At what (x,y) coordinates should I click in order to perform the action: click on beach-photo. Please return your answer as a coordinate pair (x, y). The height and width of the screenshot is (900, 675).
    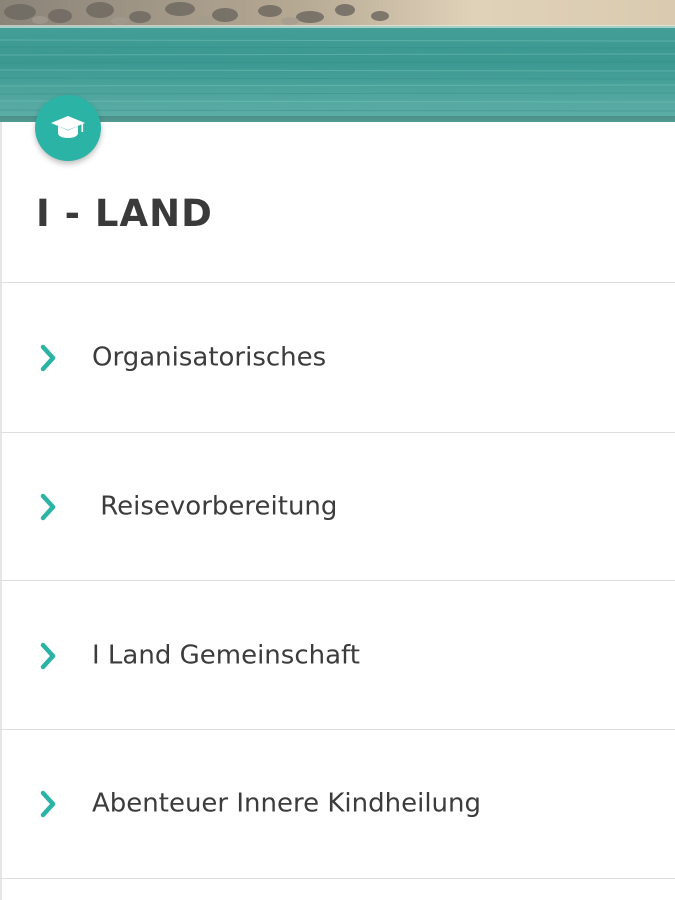
    Looking at the image, I should click on (337, 61).